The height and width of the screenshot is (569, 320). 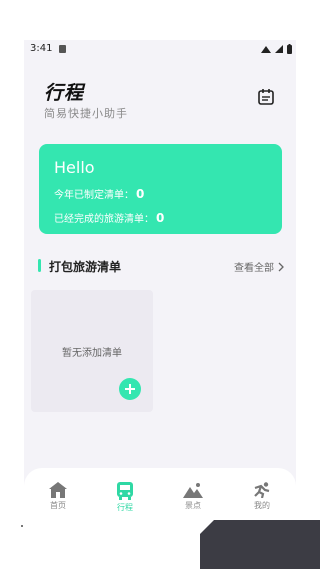 What do you see at coordinates (281, 266) in the screenshot?
I see `chevron-right-icon` at bounding box center [281, 266].